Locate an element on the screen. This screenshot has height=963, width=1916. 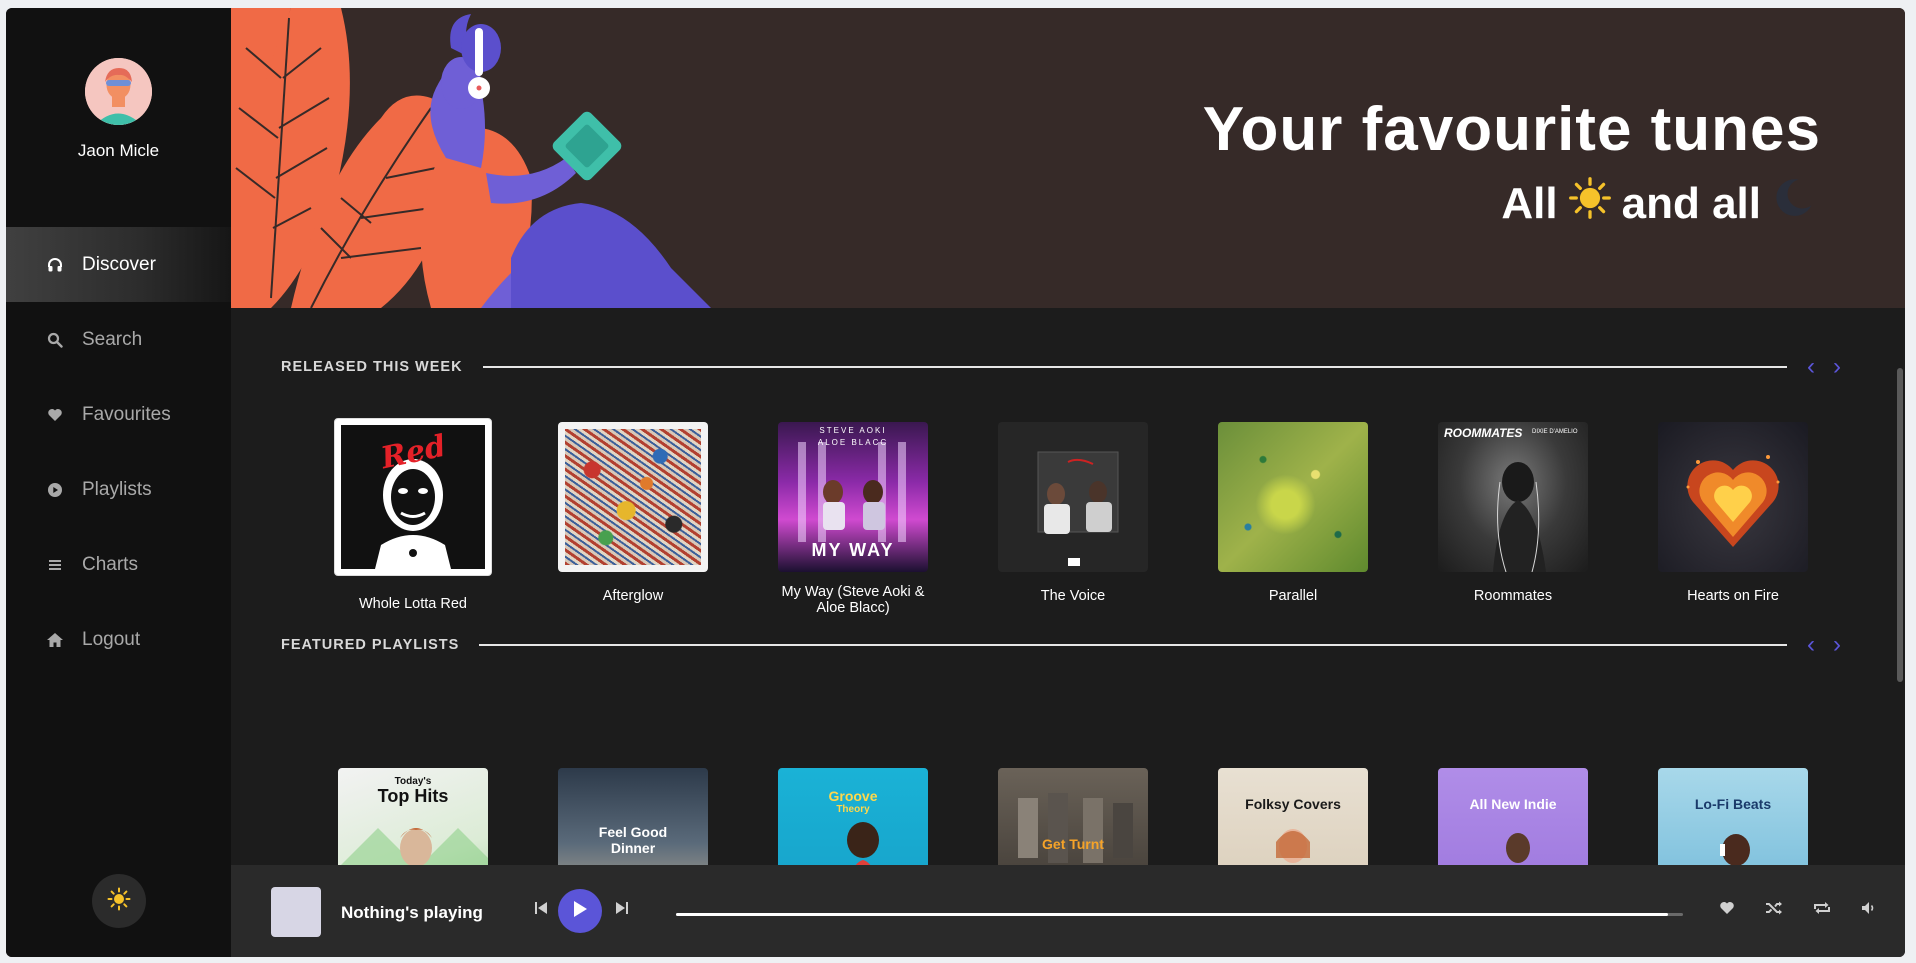
favourite-button is located at coordinates (1727, 910).